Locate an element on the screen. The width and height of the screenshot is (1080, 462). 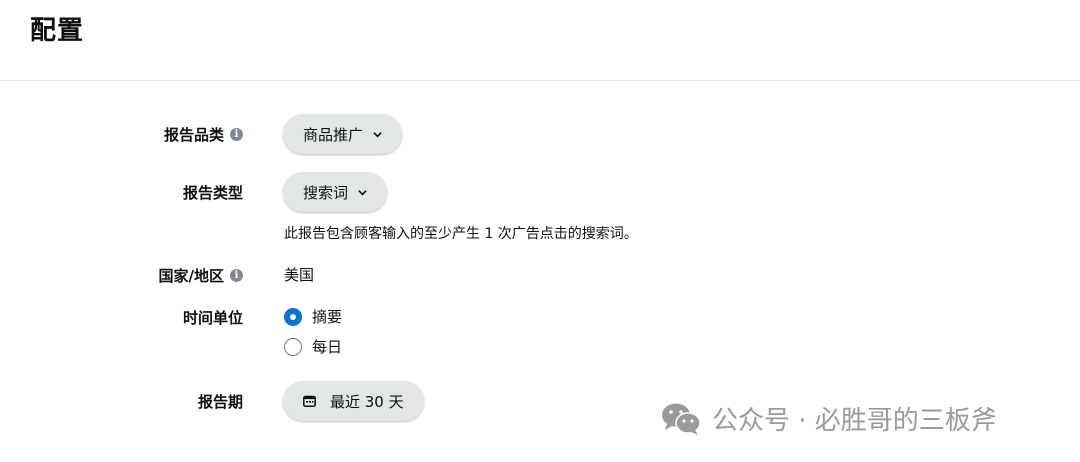
time-unit-label-text: 时间单位 is located at coordinates (212, 318).